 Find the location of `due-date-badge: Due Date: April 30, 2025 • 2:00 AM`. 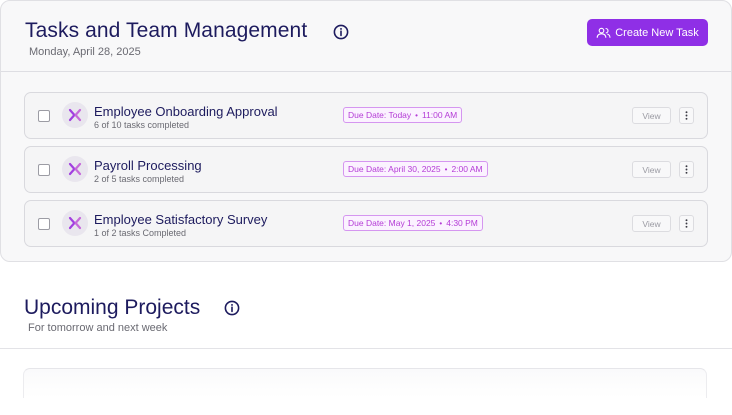

due-date-badge: Due Date: April 30, 2025 • 2:00 AM is located at coordinates (415, 169).